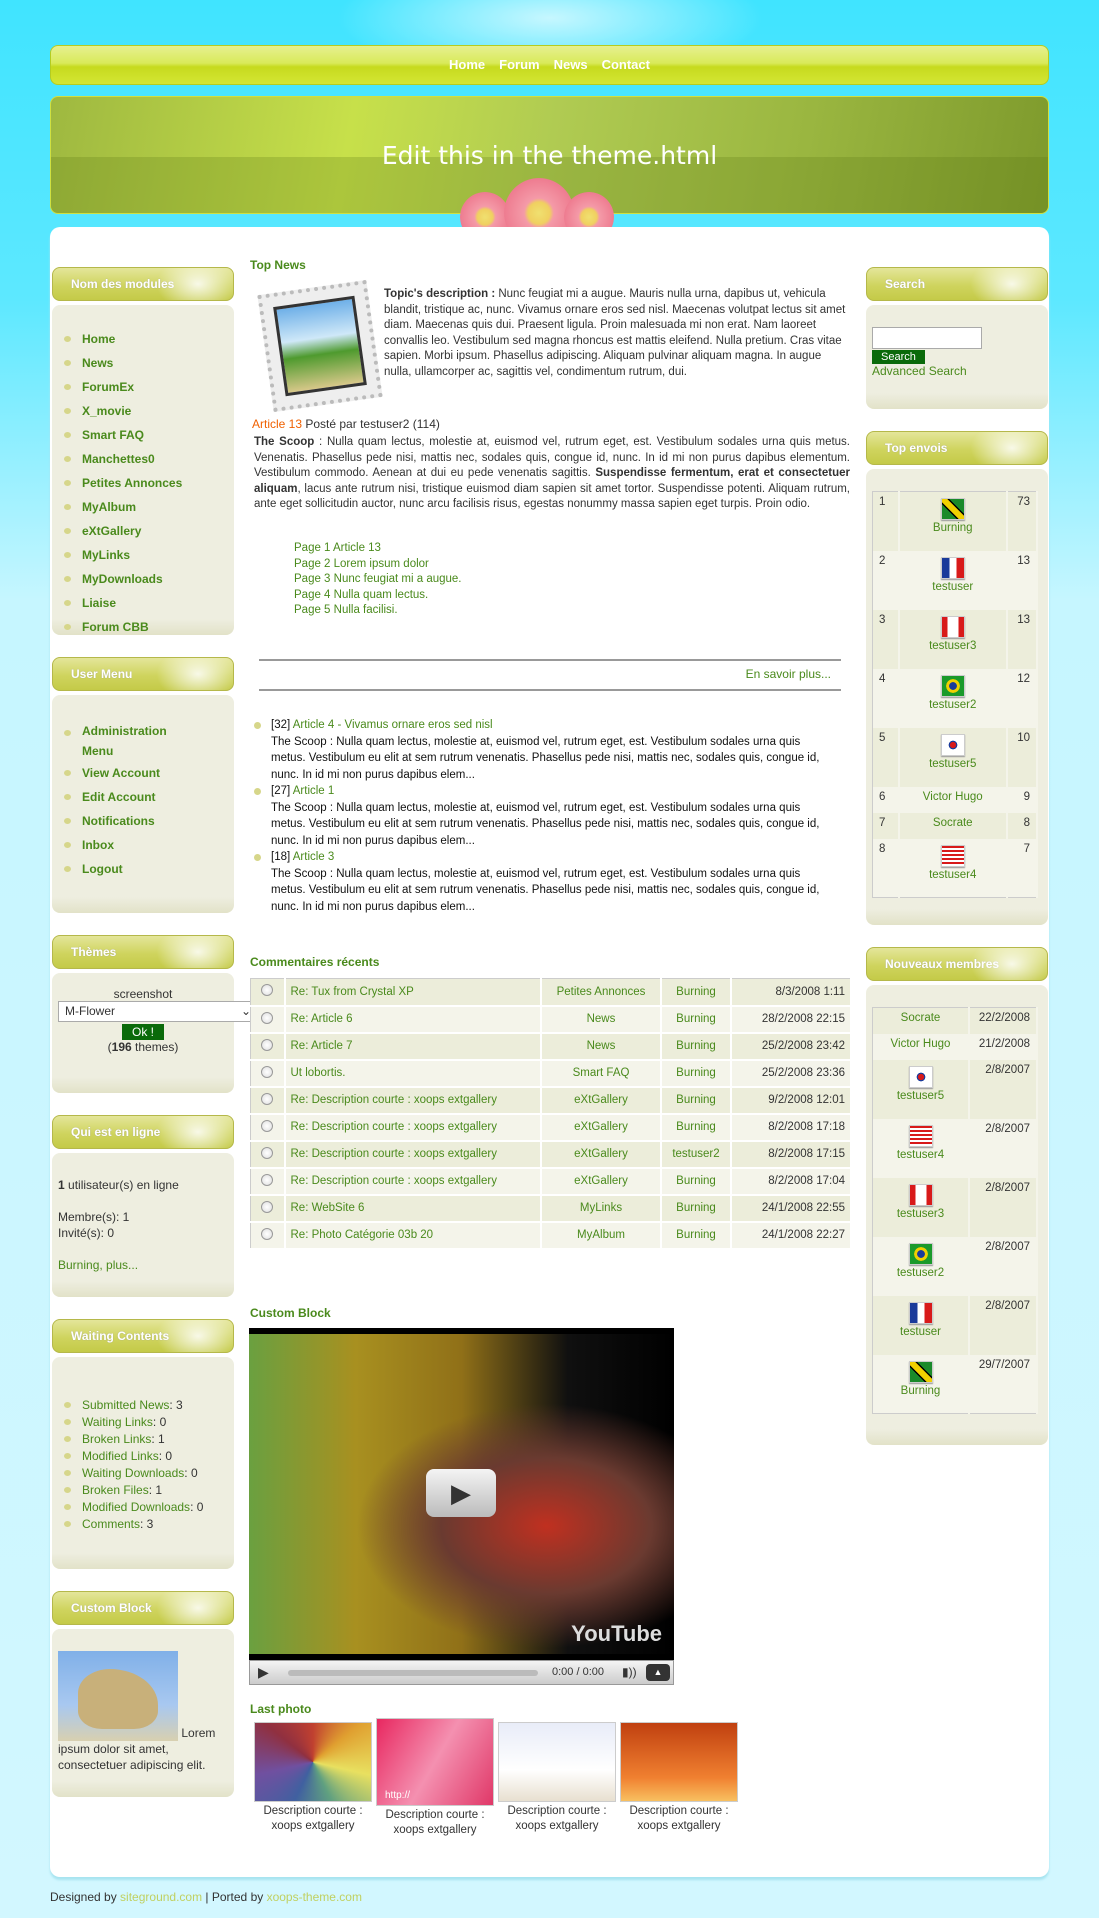  Describe the element at coordinates (143, 435) in the screenshot. I see `sidebar-item: Smart FAQ` at that location.